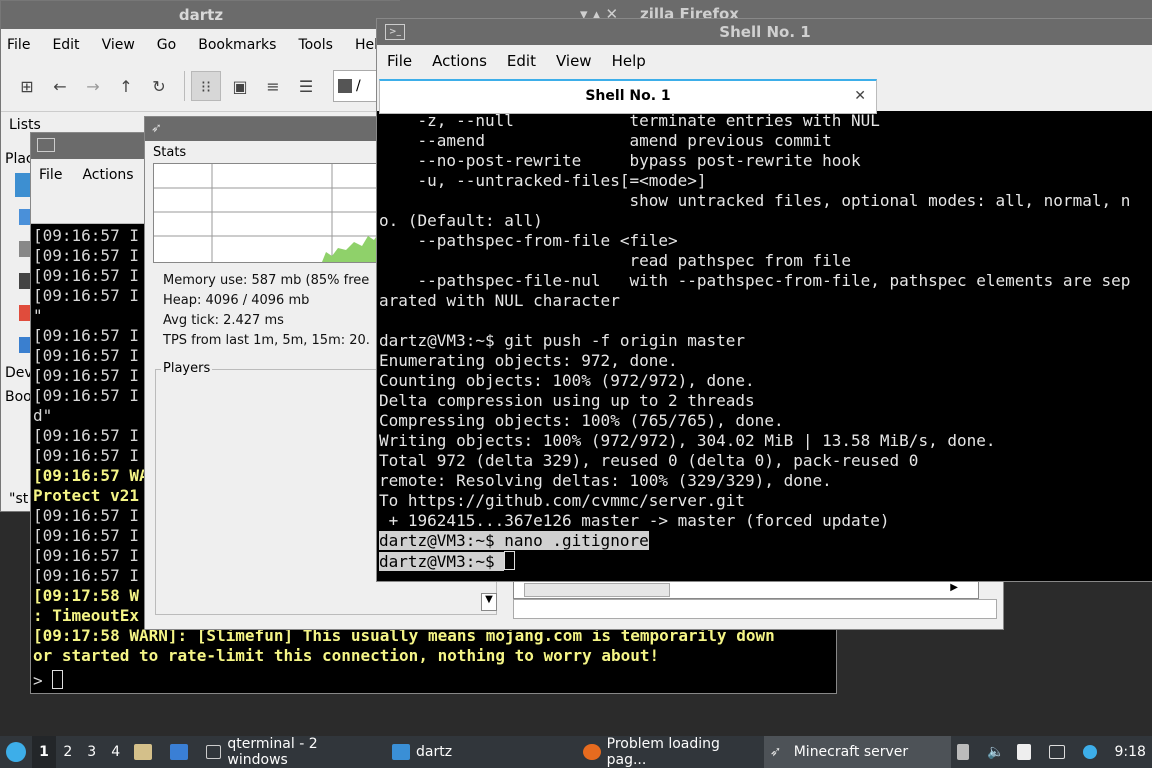 Image resolution: width=1152 pixels, height=768 pixels. I want to click on quicklaunch-files, so click(146, 752).